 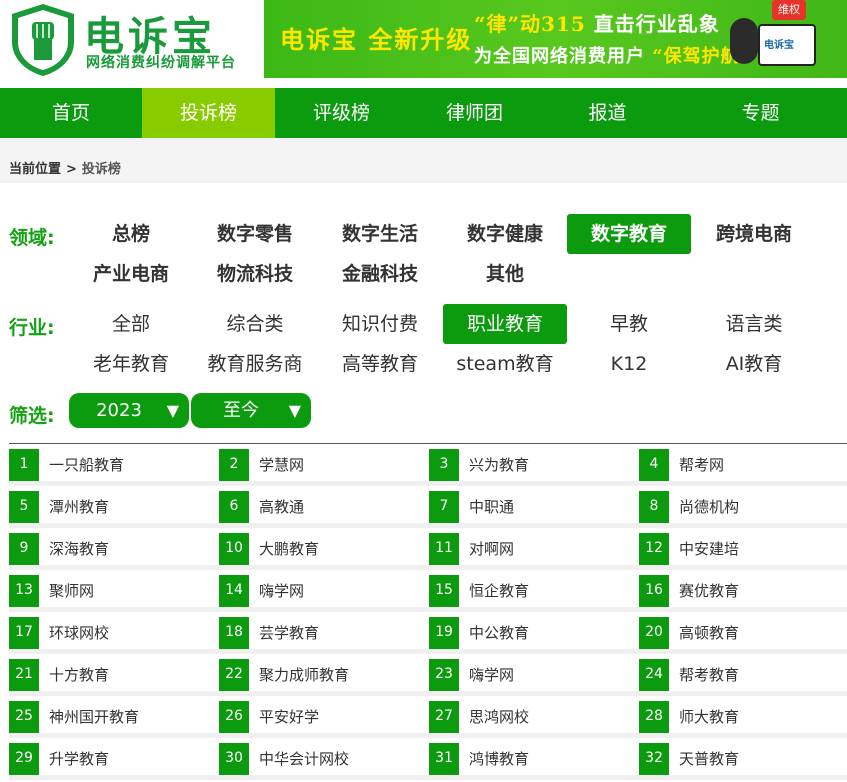 I want to click on ranking-item: 9 深海教育, so click(x=109, y=549).